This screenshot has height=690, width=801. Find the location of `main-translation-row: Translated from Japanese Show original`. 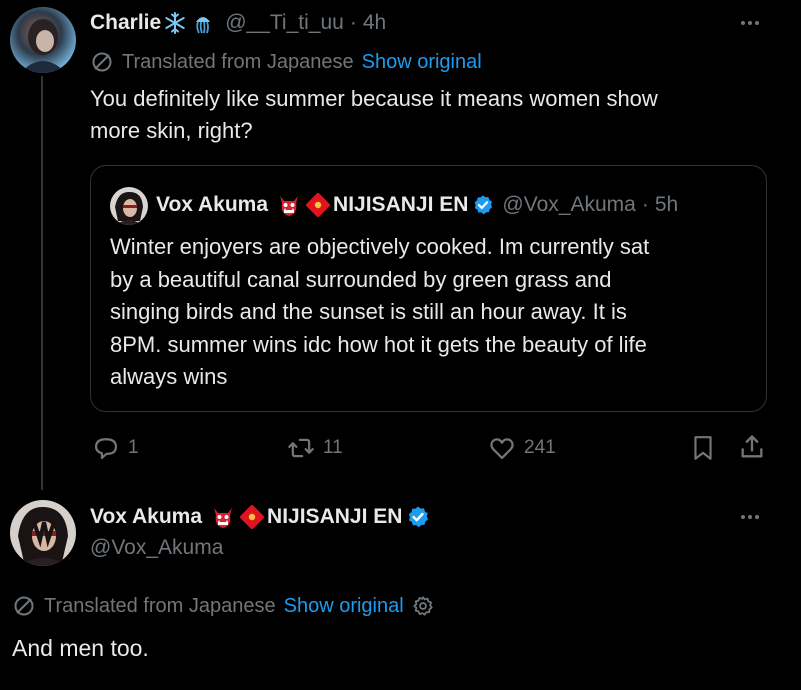

main-translation-row: Translated from Japanese Show original is located at coordinates (223, 606).